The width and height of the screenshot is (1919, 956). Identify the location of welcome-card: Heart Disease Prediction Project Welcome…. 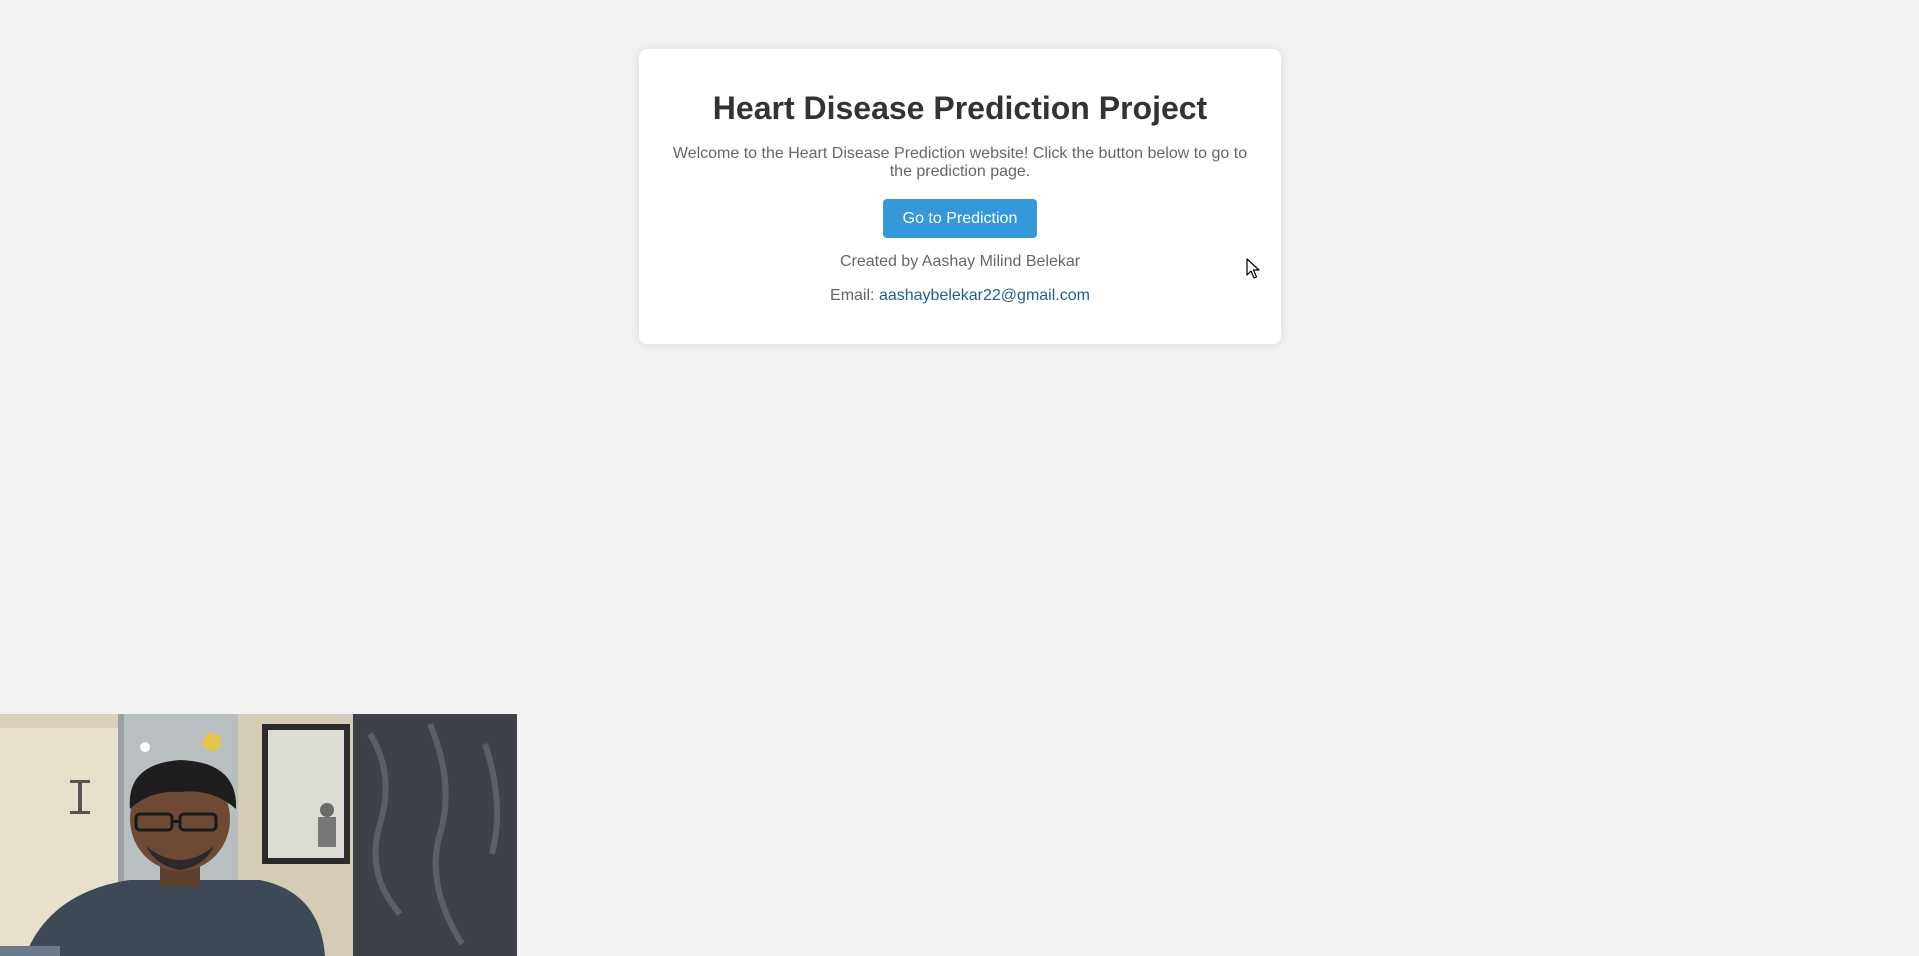
(960, 196).